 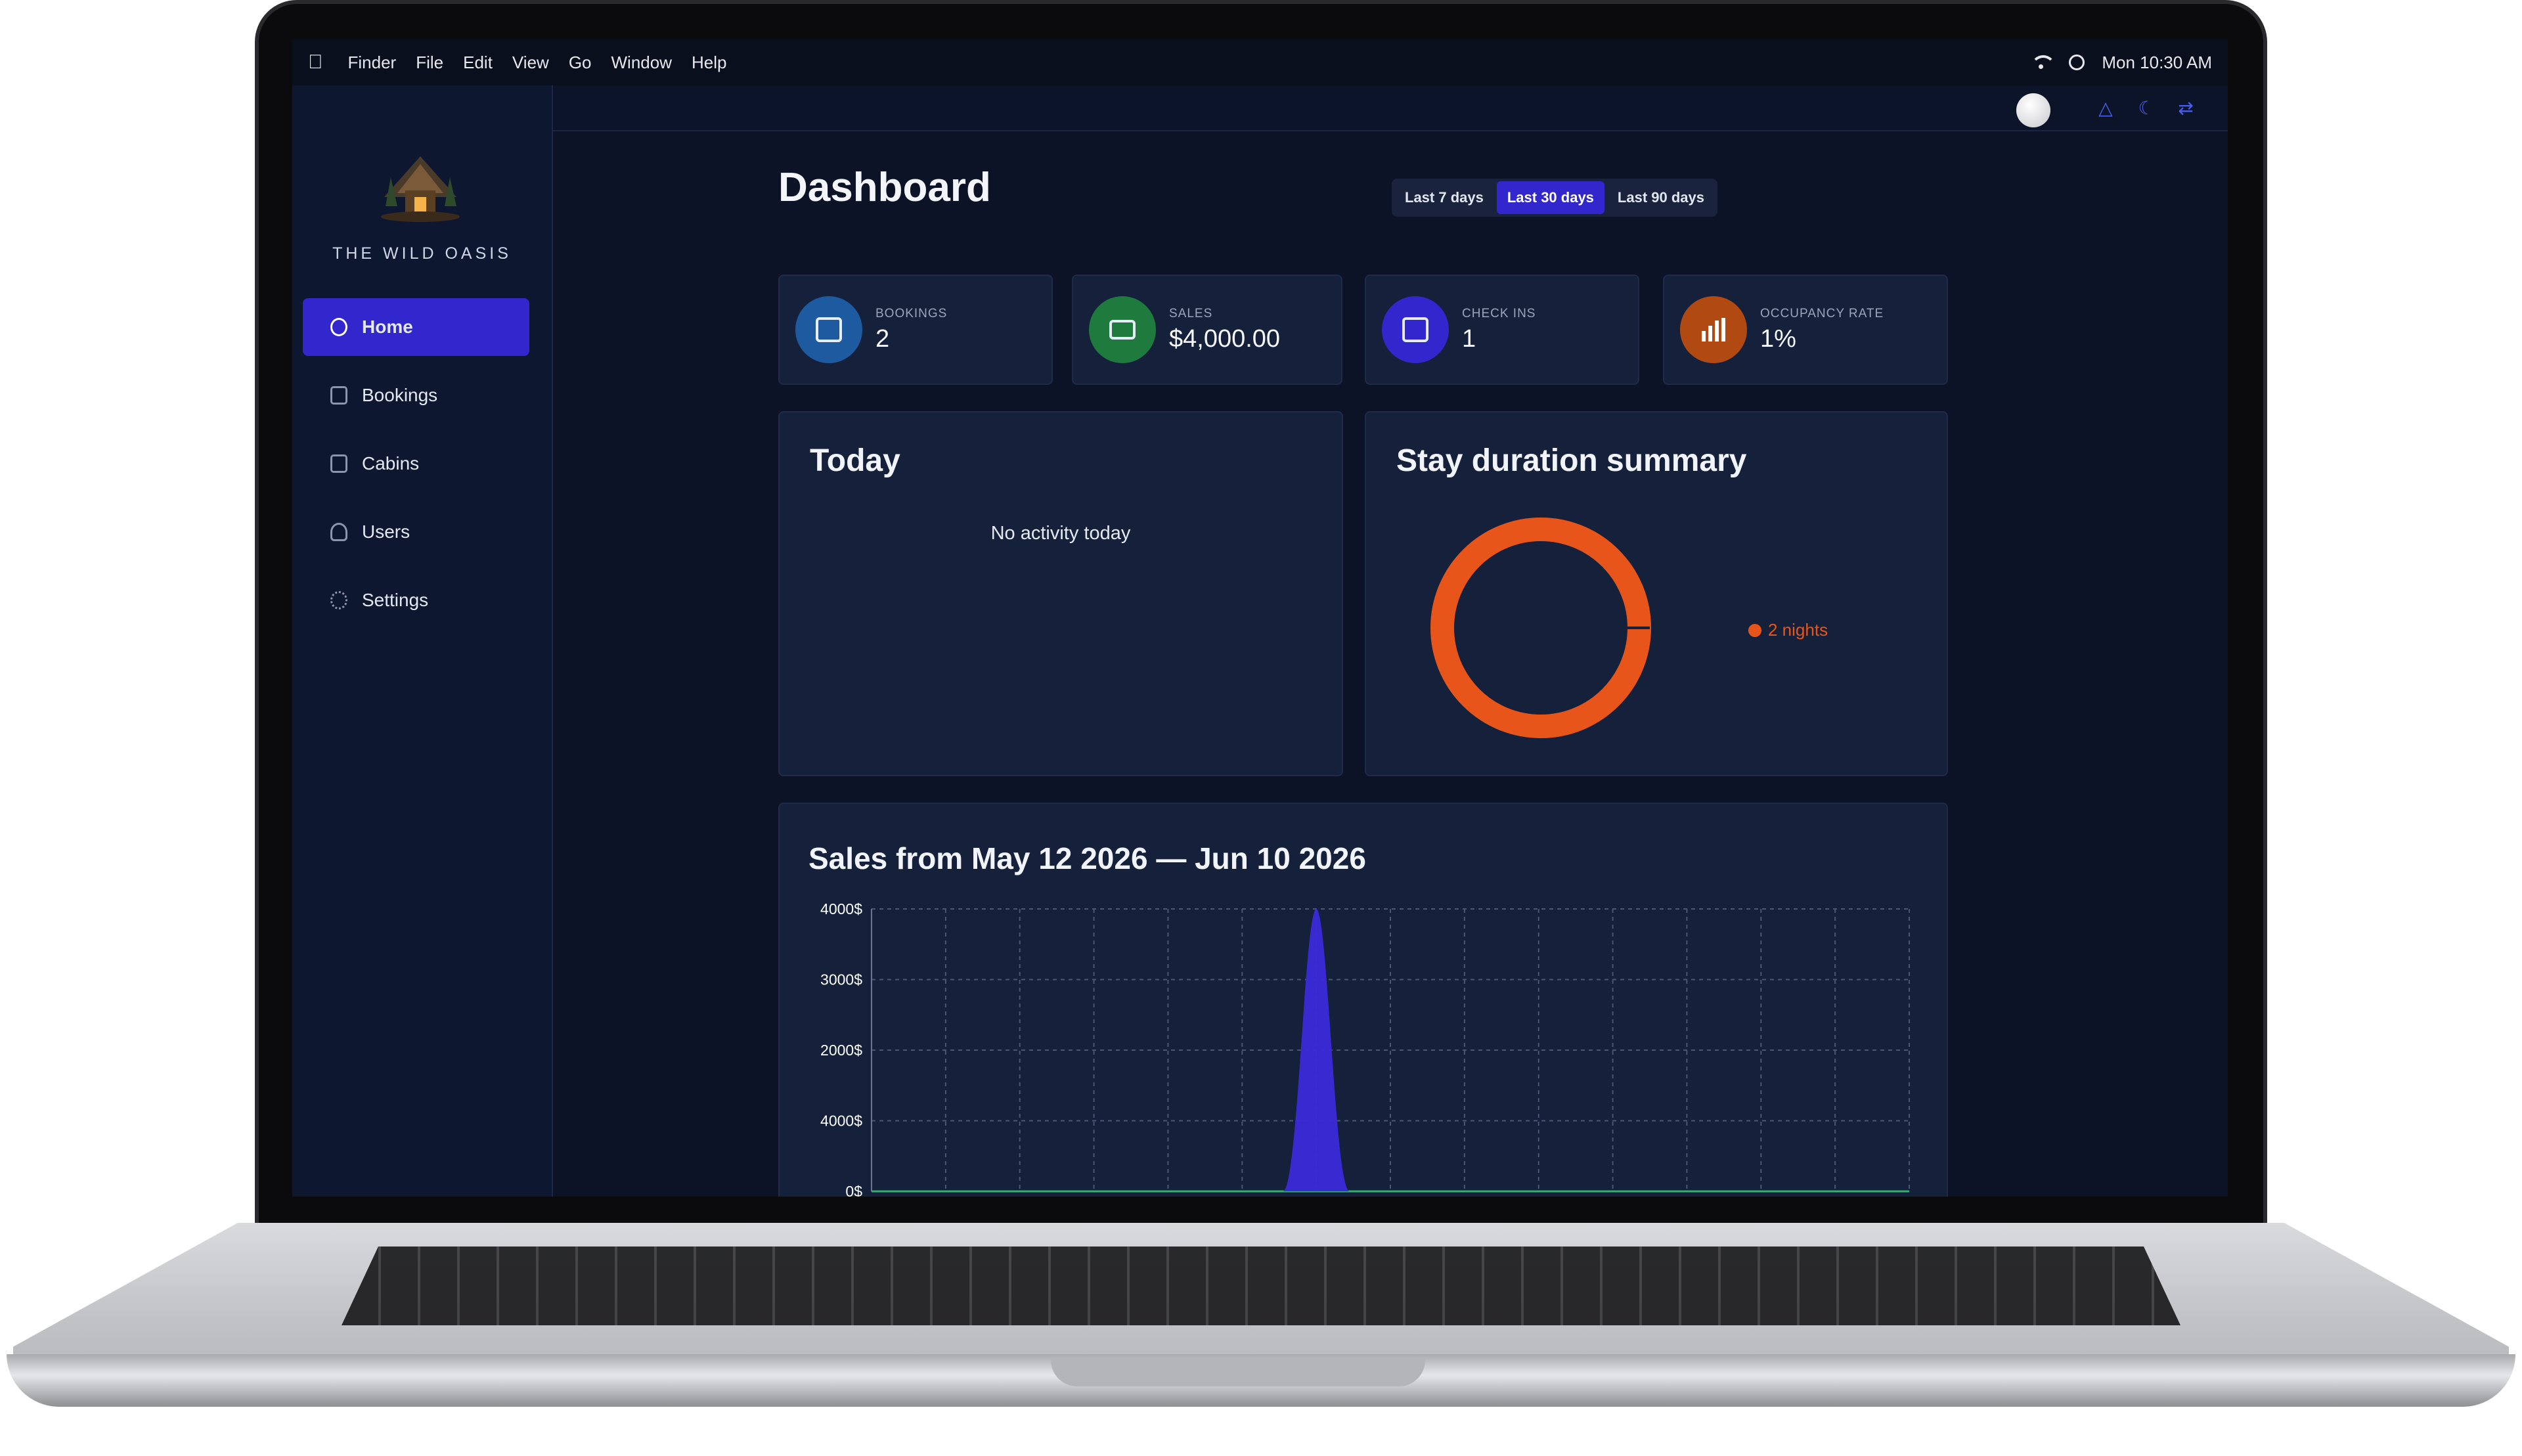 What do you see at coordinates (372, 63) in the screenshot?
I see `menu-finder: Finder` at bounding box center [372, 63].